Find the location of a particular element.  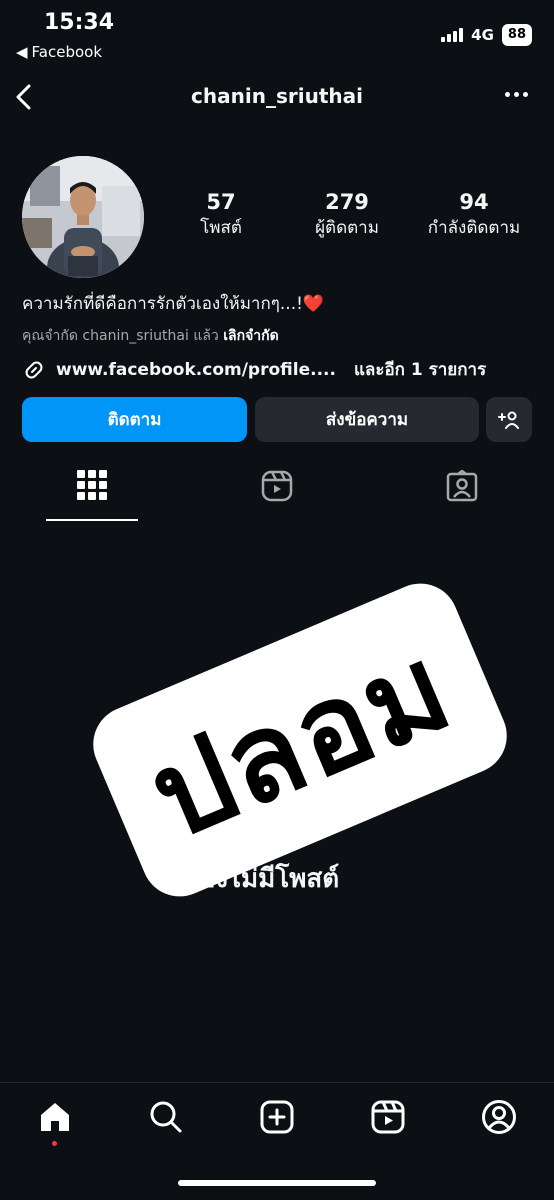

restricted-text: คุณจำกัด chanin_sriuthai แล้ว is located at coordinates (120, 336).